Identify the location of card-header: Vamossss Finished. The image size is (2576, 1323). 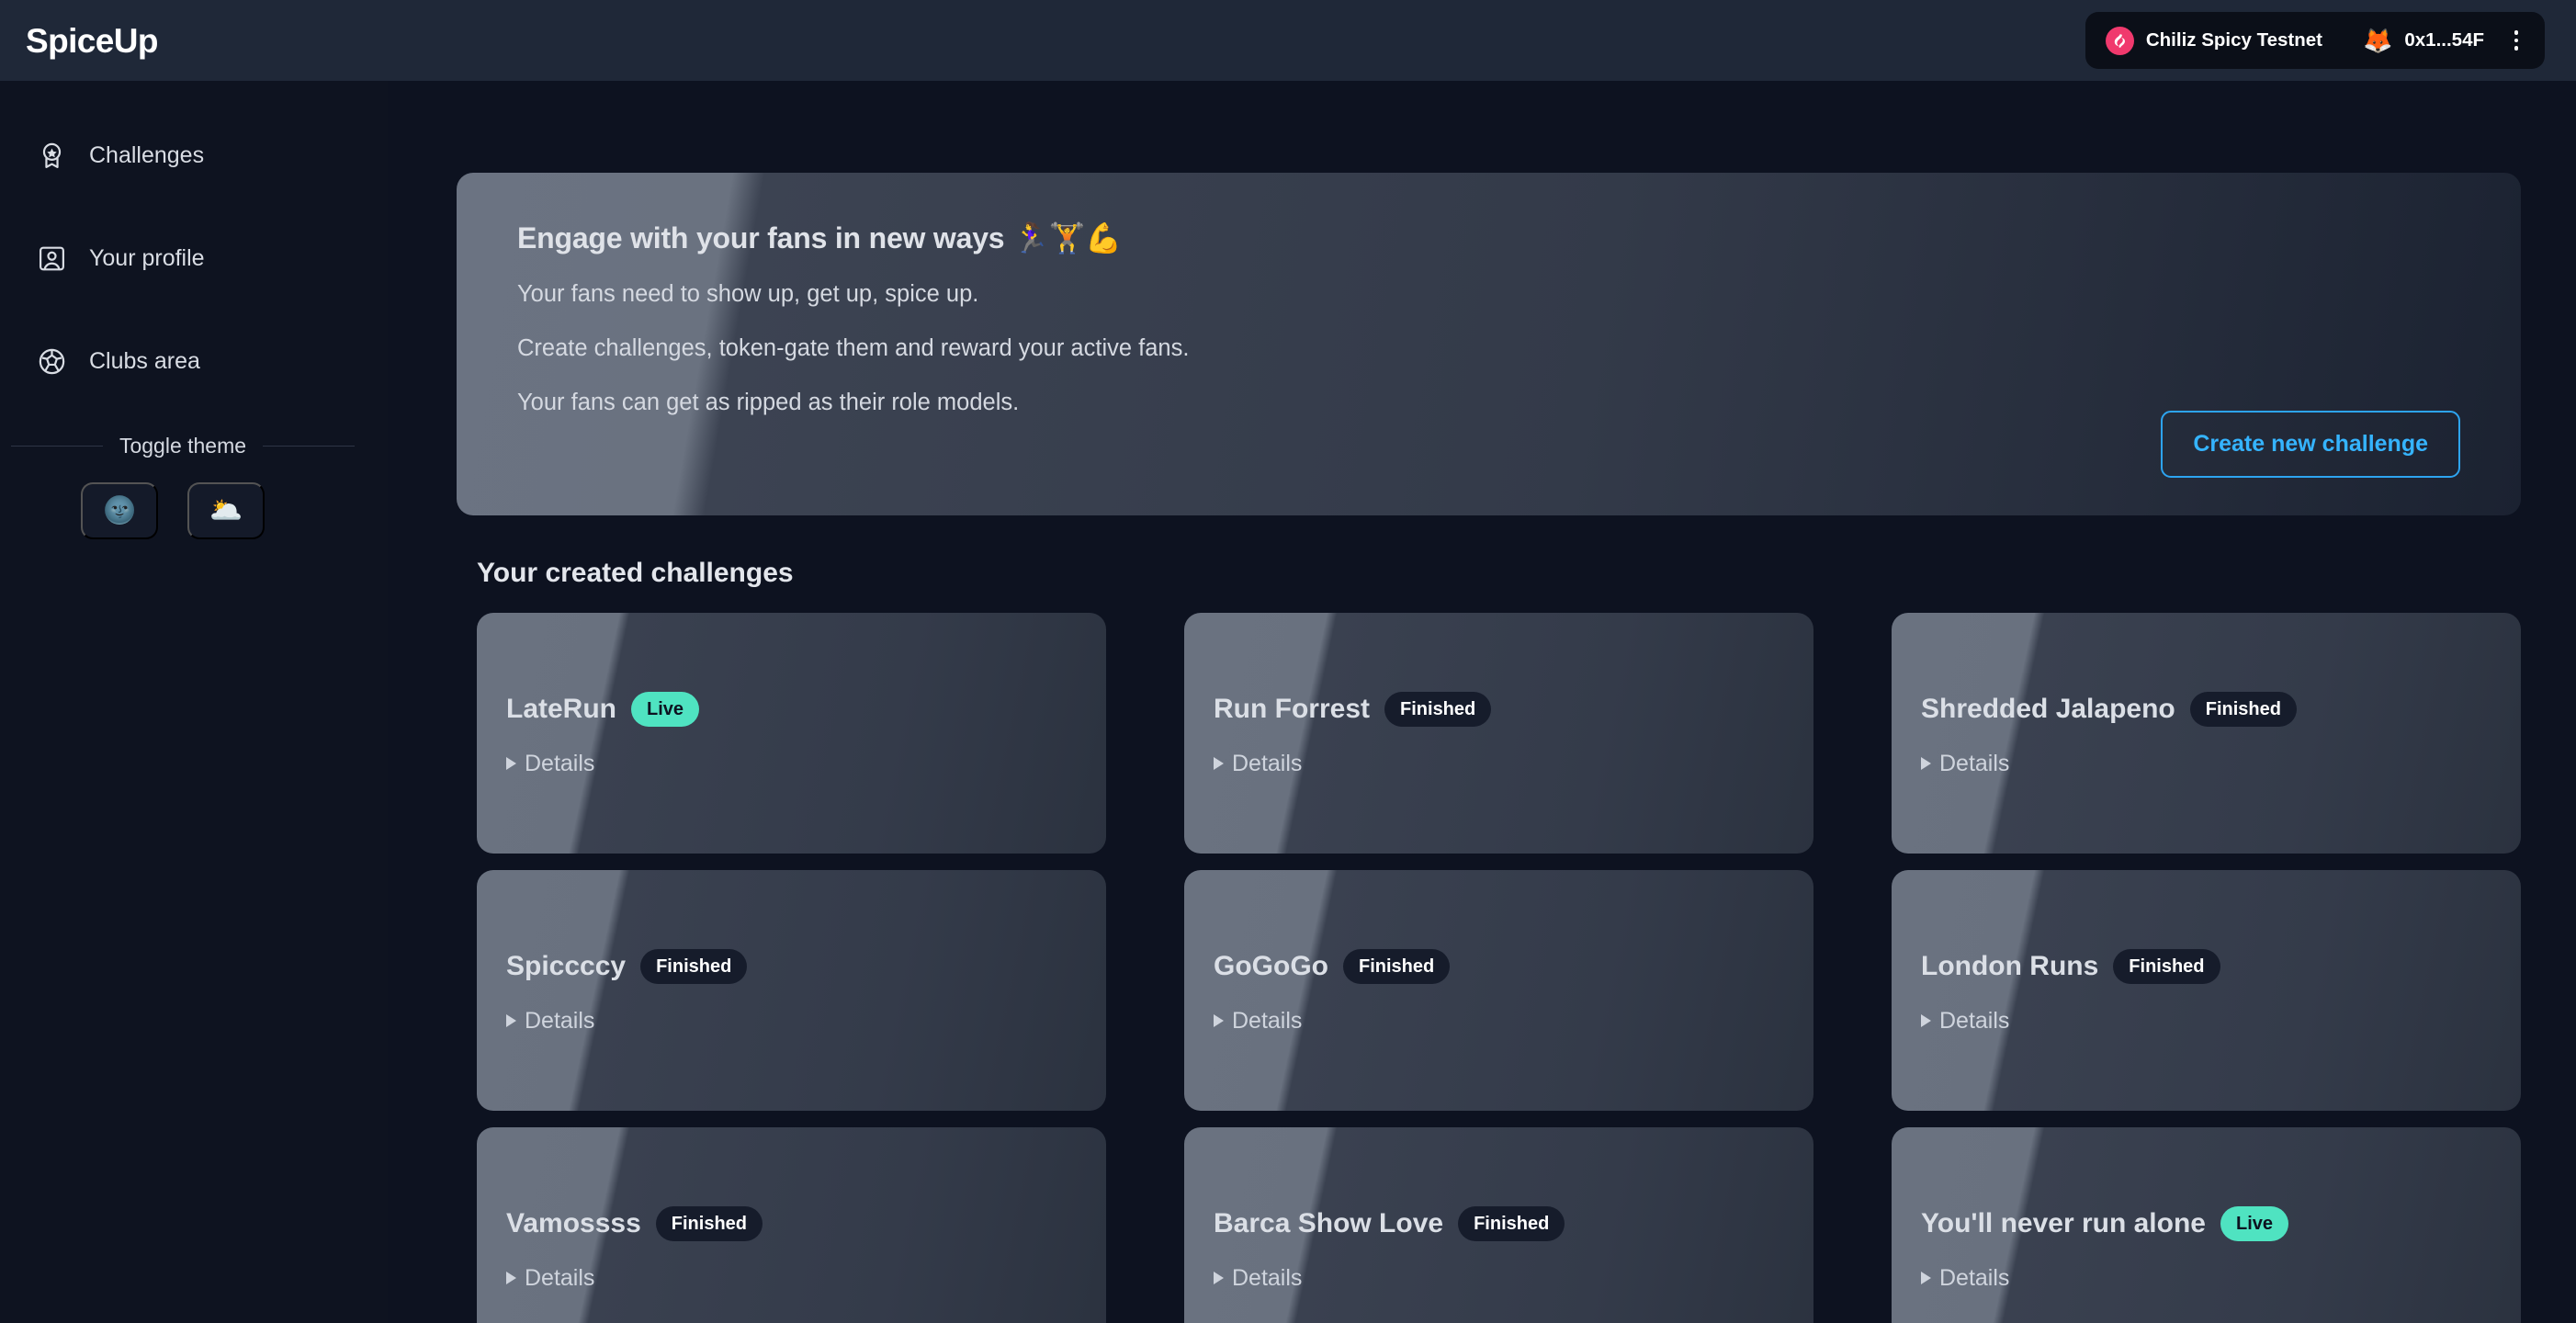
(806, 1223).